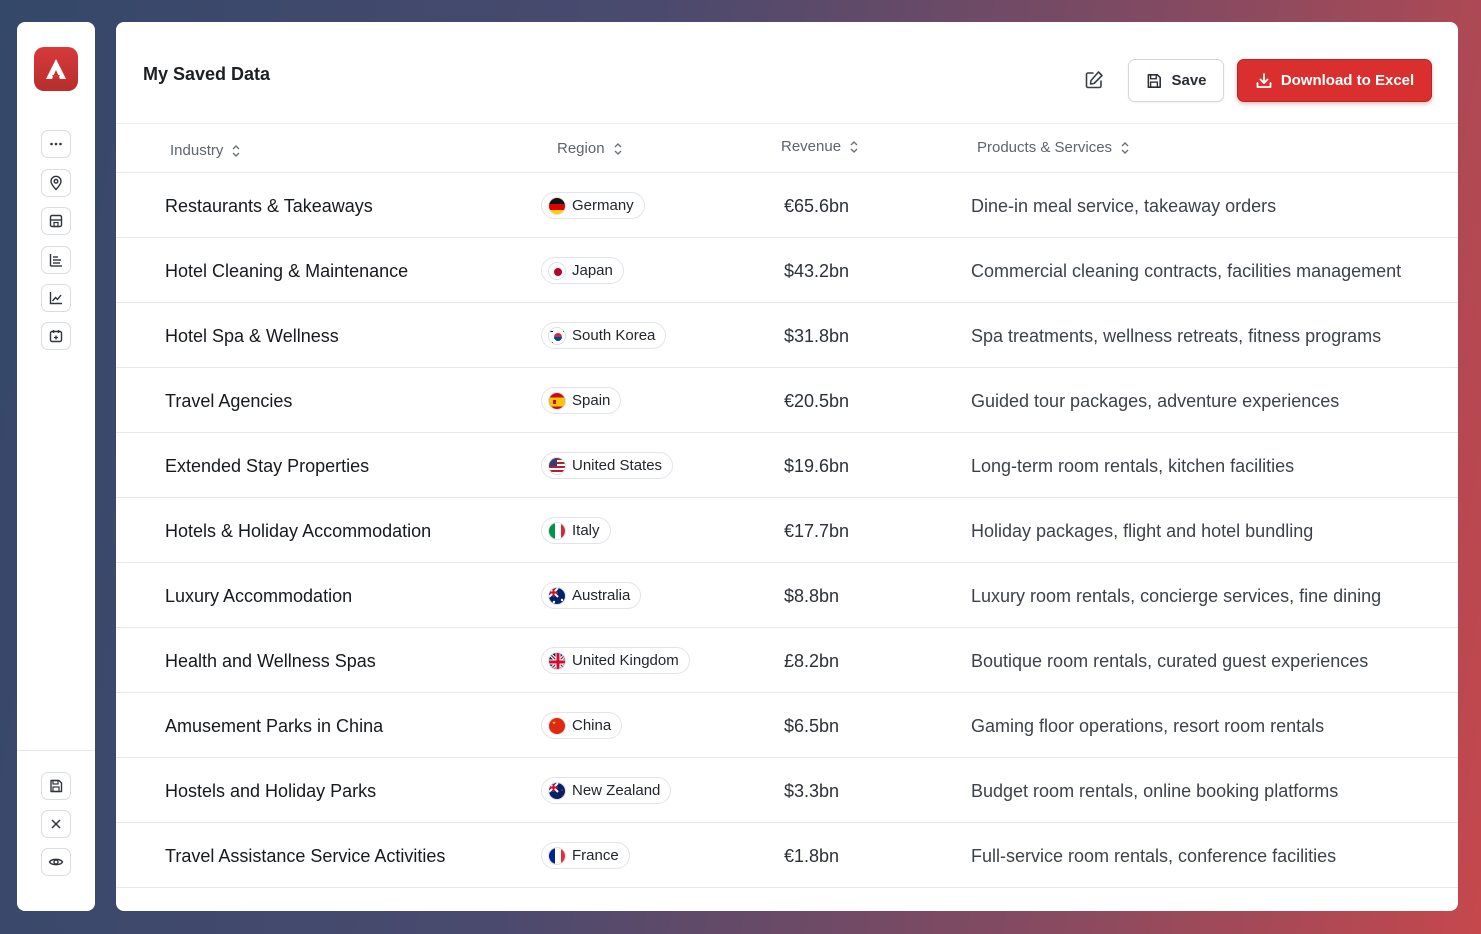 This screenshot has height=934, width=1481. I want to click on revenue-cell: $6.5bn, so click(812, 726).